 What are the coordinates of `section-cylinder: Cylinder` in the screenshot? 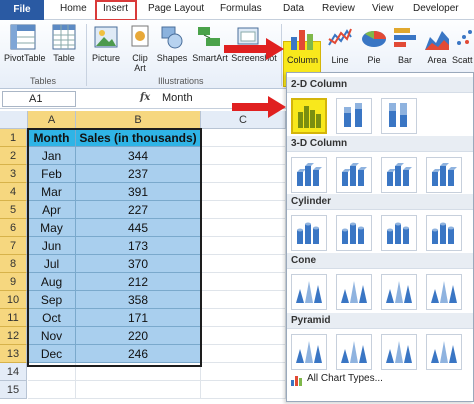 It's located at (380, 202).